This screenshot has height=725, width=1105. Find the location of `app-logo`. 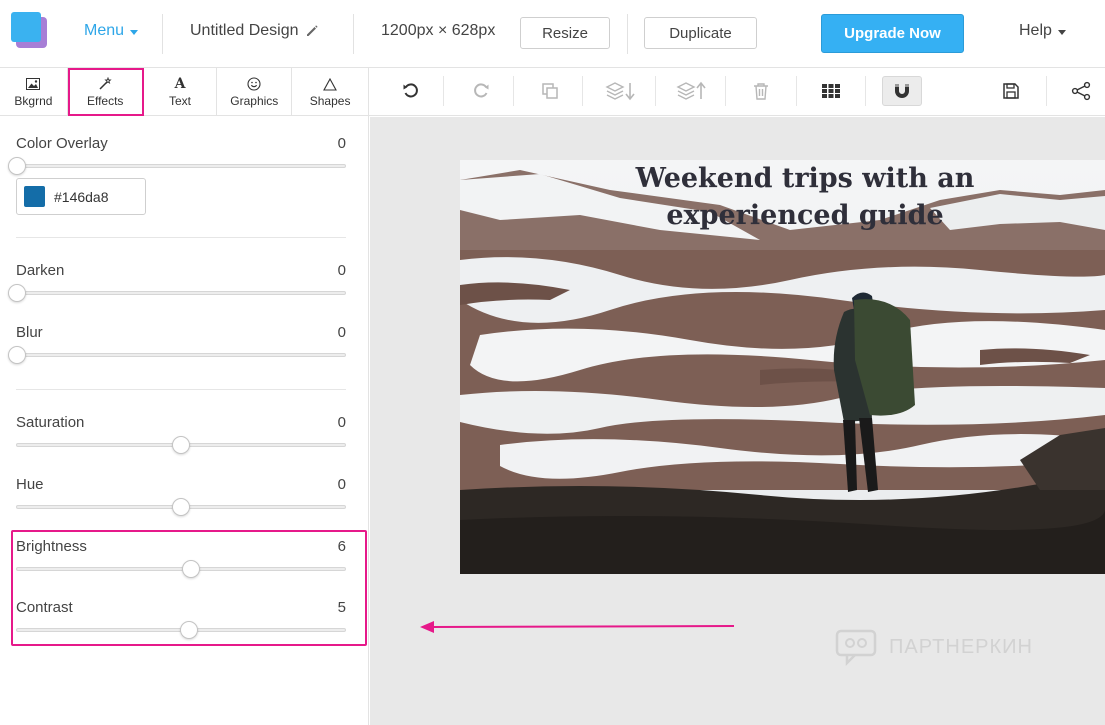

app-logo is located at coordinates (29, 30).